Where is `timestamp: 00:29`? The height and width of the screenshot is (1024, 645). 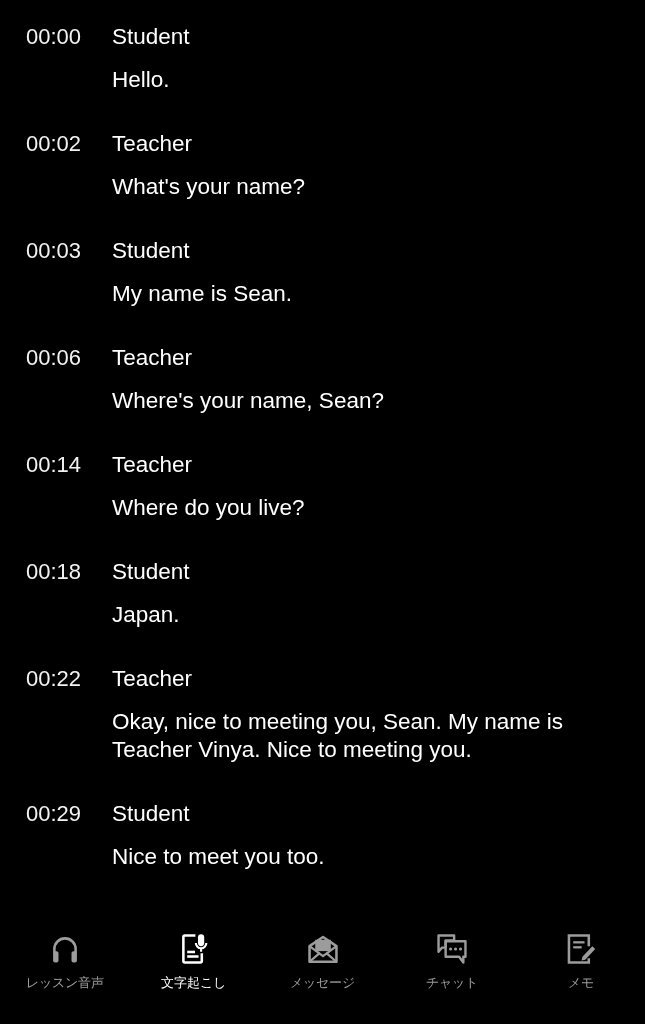
timestamp: 00:29 is located at coordinates (54, 814).